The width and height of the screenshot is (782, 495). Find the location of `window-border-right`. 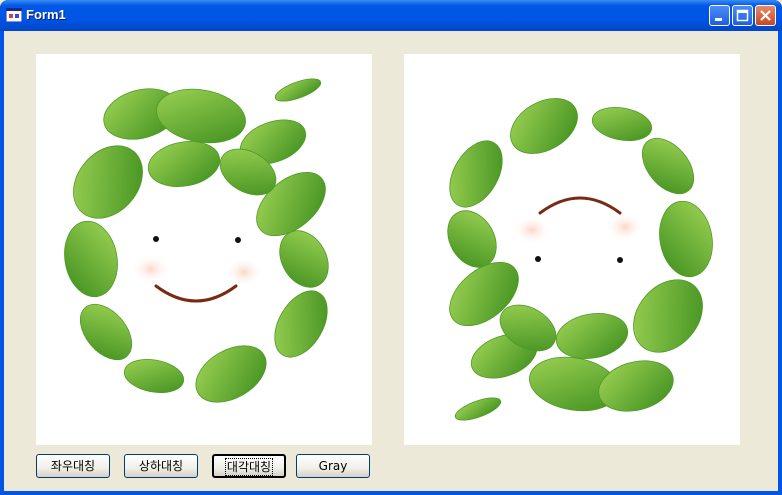

window-border-right is located at coordinates (780, 263).